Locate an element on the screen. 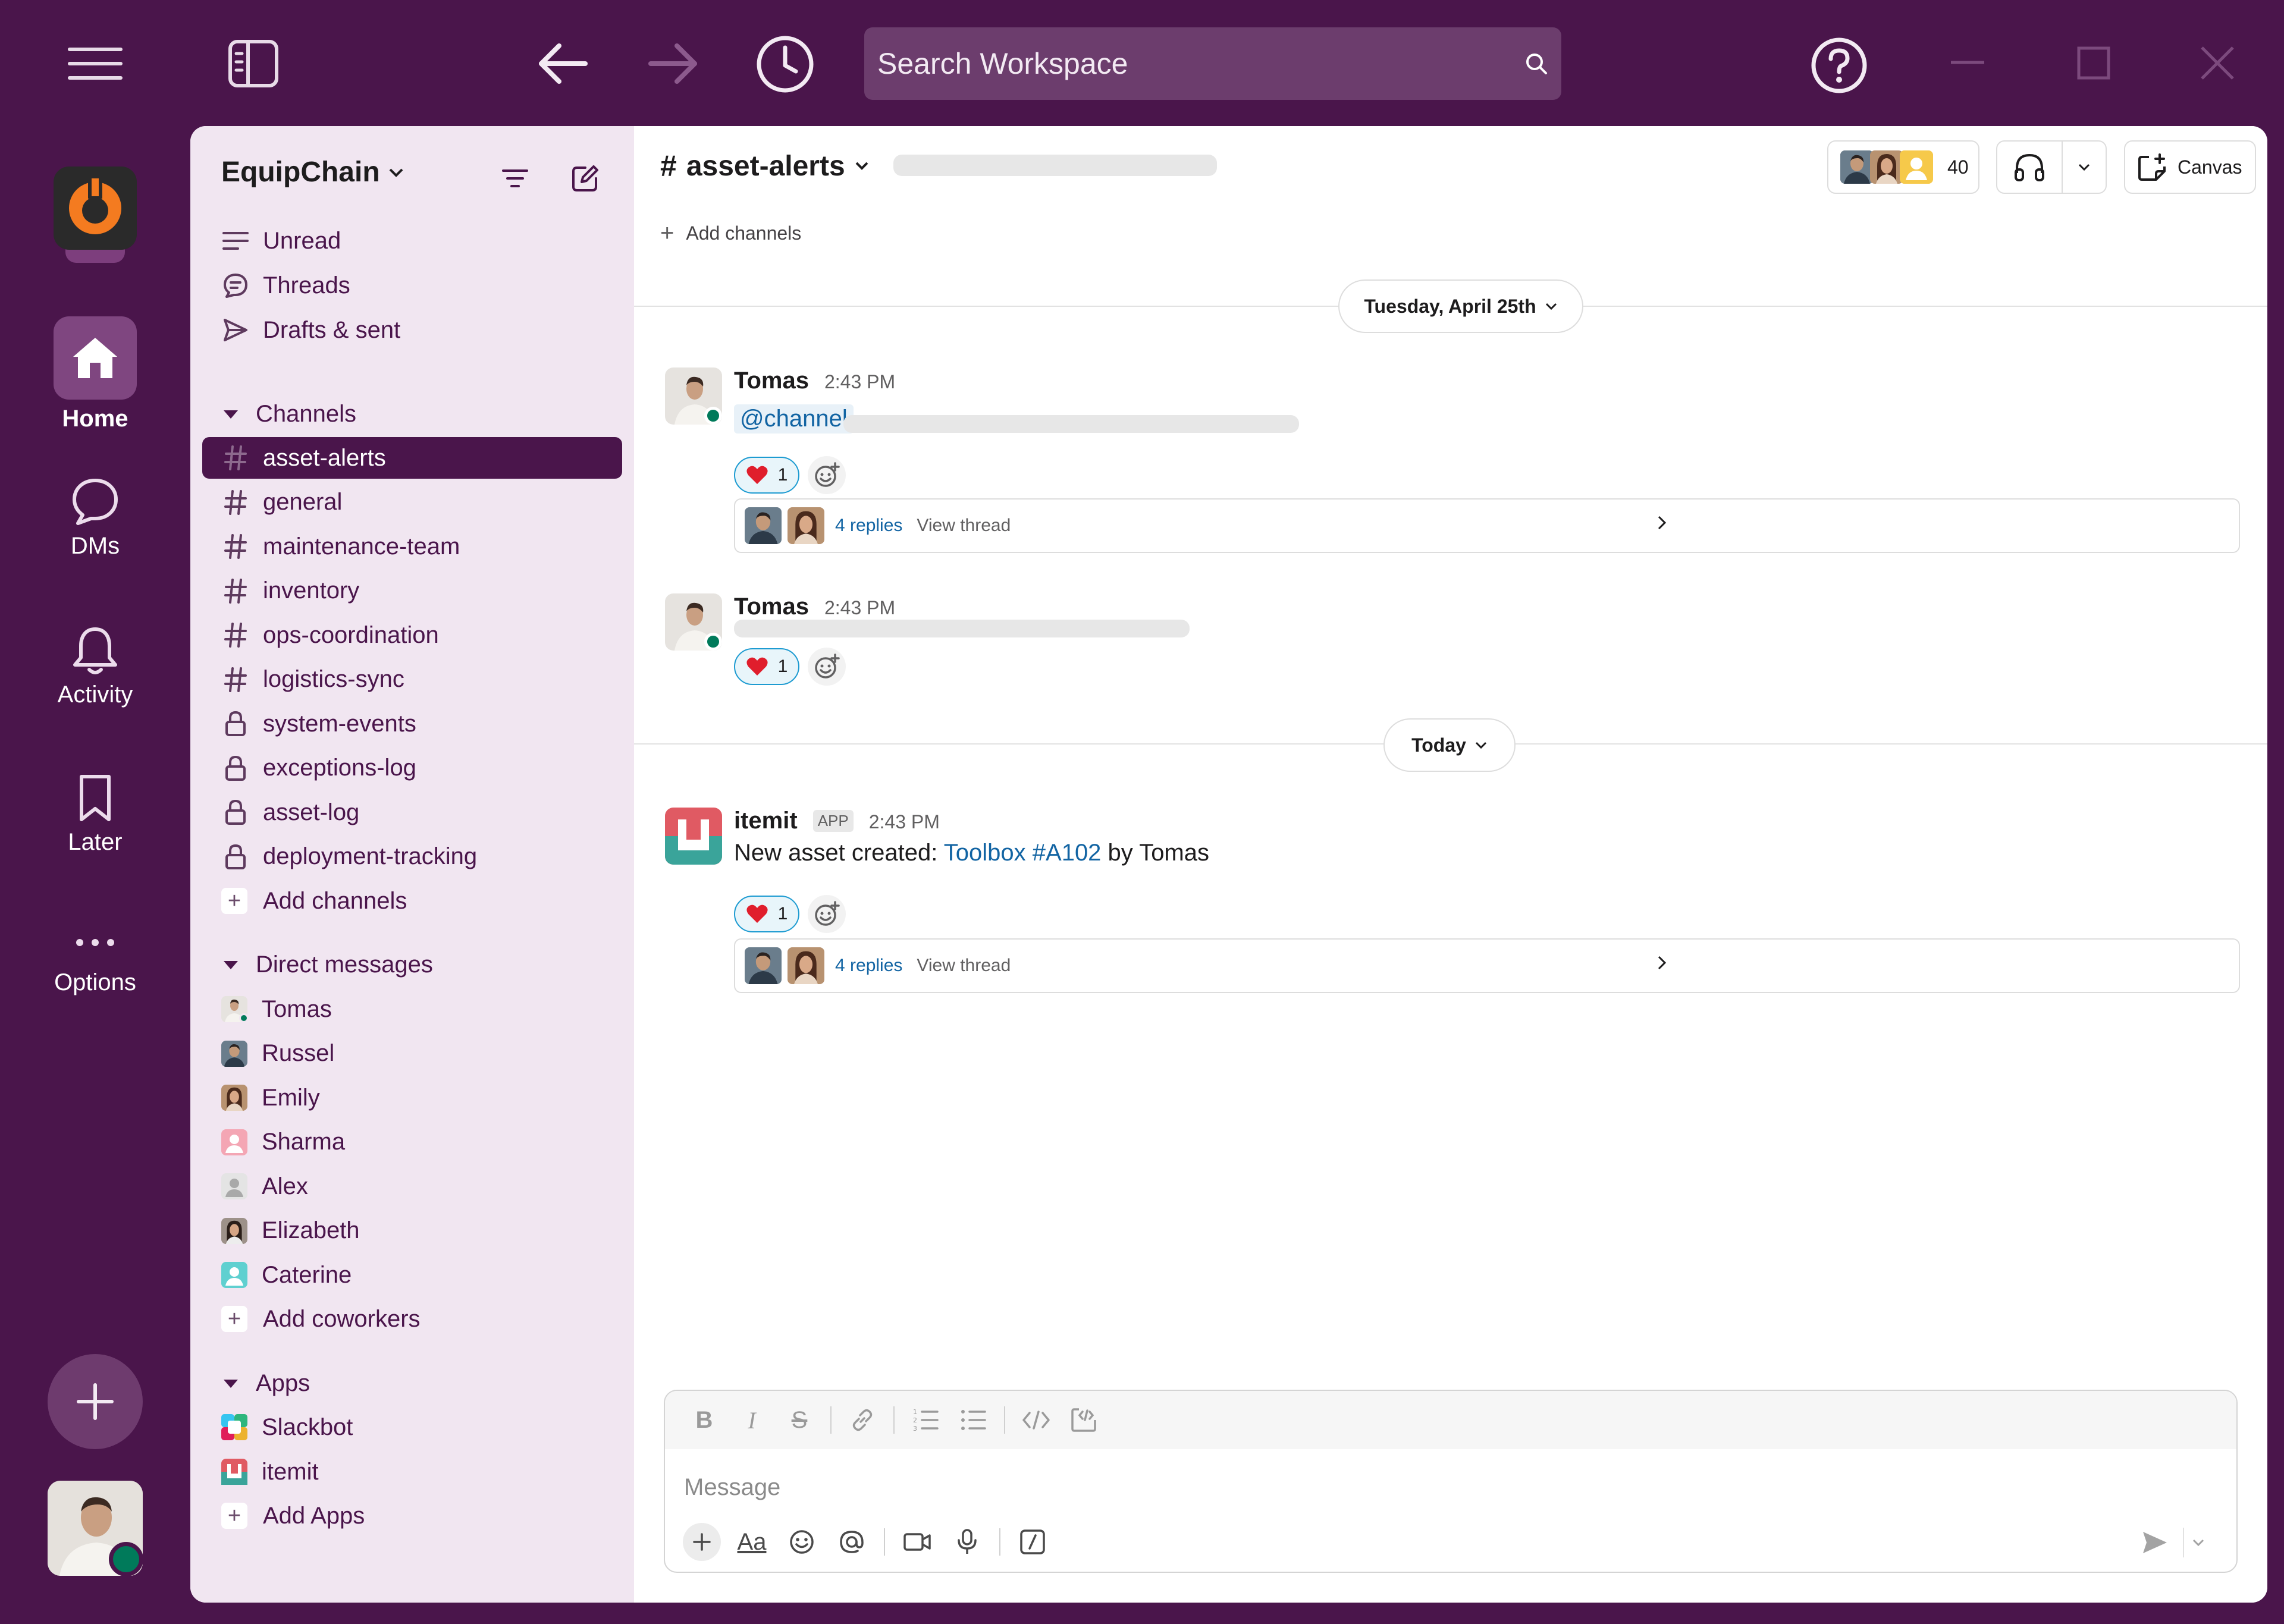 The width and height of the screenshot is (2284, 1624). sidebar-item-dm-alex: Alex is located at coordinates (412, 1186).